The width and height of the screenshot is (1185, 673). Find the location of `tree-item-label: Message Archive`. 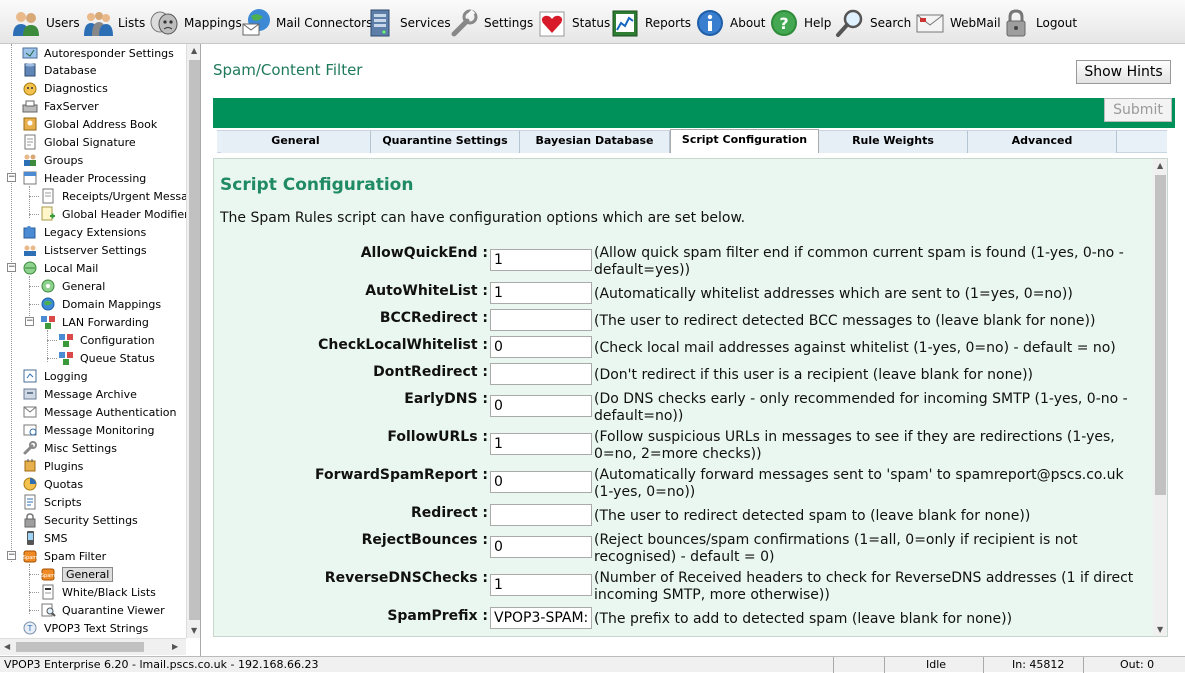

tree-item-label: Message Archive is located at coordinates (90, 394).